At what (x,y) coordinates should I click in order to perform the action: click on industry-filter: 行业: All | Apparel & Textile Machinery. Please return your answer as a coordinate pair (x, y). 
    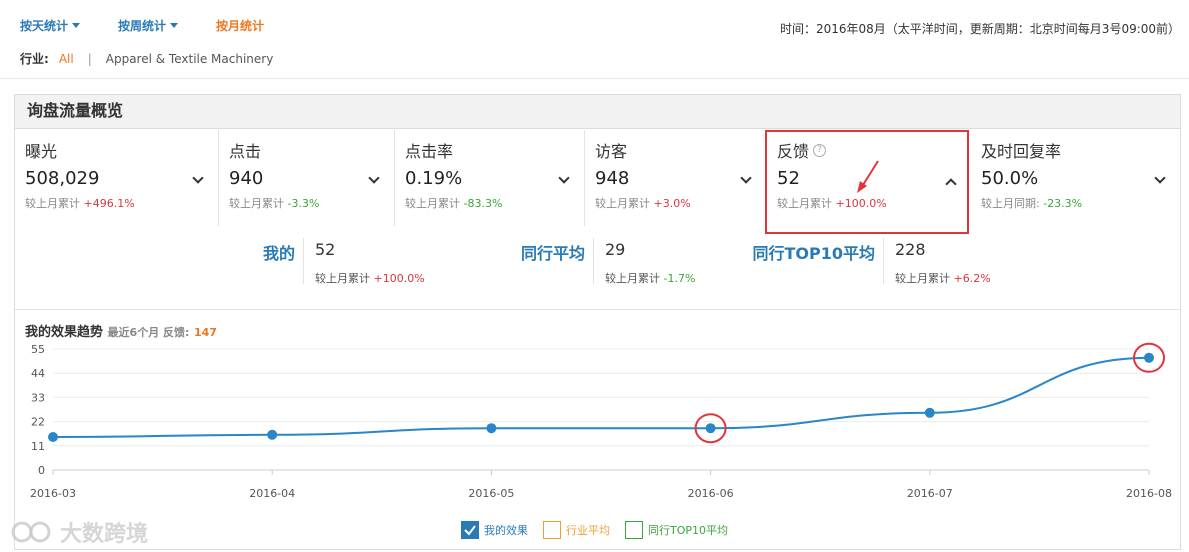
    Looking at the image, I should click on (146, 58).